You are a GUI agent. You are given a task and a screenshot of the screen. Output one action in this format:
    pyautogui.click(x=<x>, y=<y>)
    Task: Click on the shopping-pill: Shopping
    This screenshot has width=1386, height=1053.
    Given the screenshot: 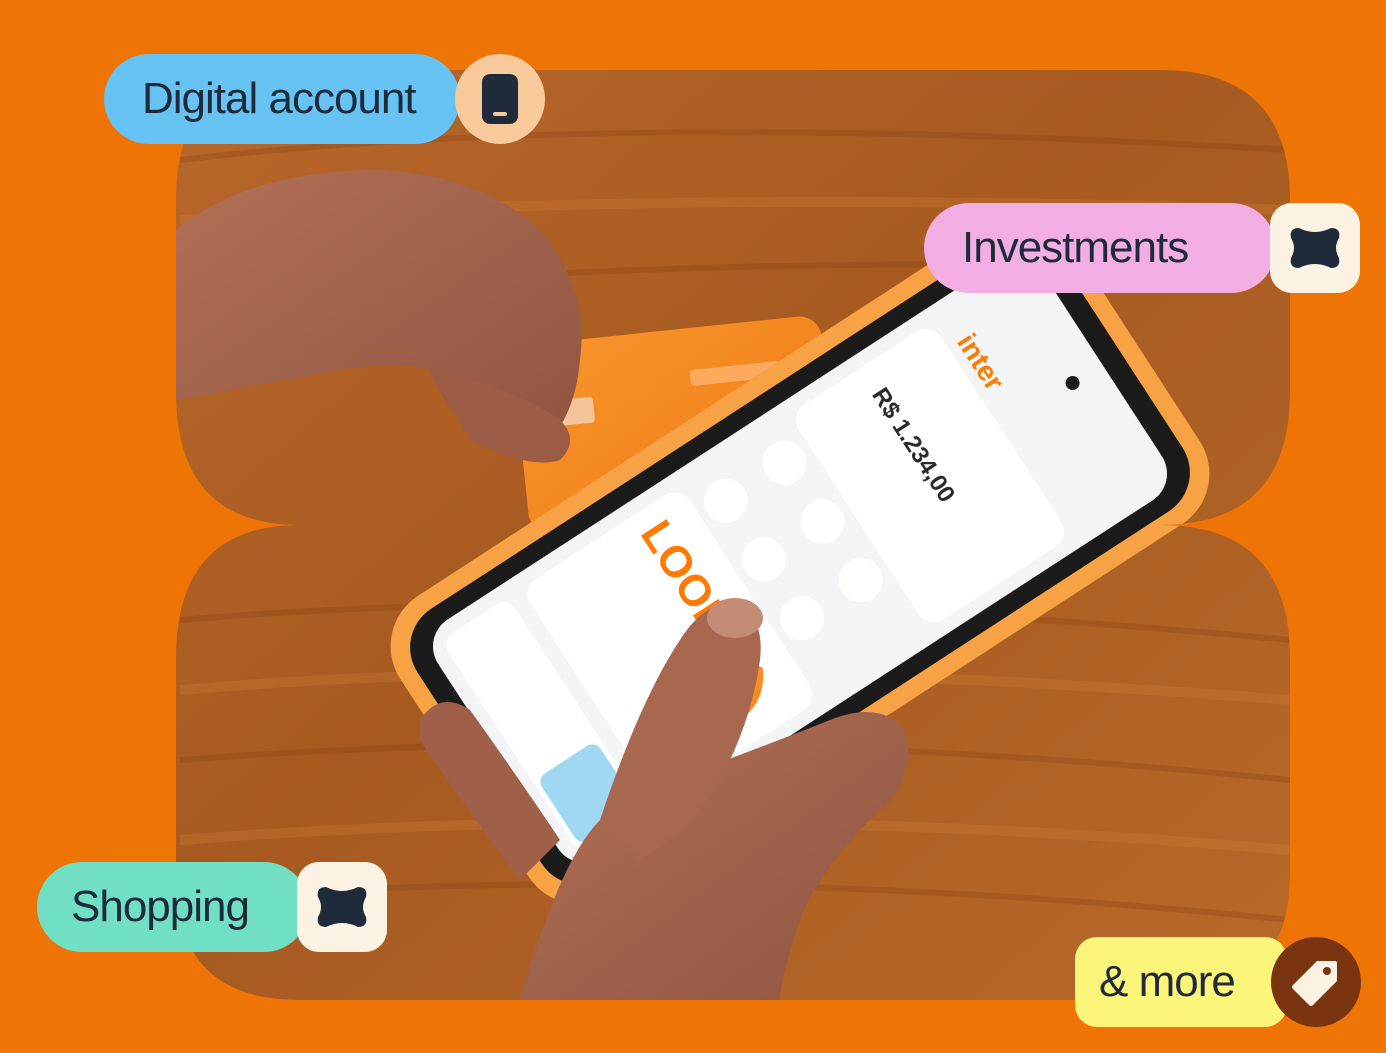 What is the action you would take?
    pyautogui.click(x=173, y=907)
    